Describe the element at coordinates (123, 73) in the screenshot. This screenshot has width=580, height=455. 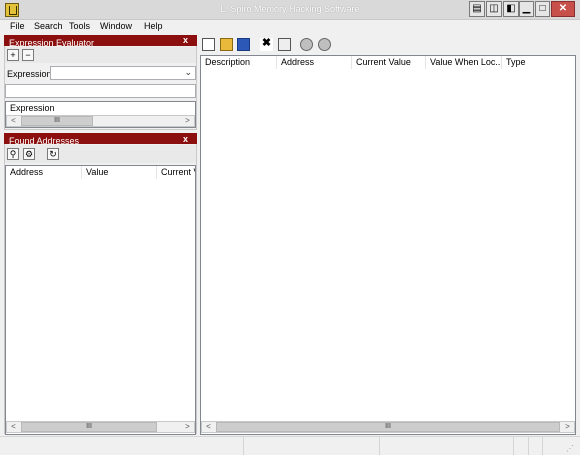
I see `expression-combo: ⌄` at that location.